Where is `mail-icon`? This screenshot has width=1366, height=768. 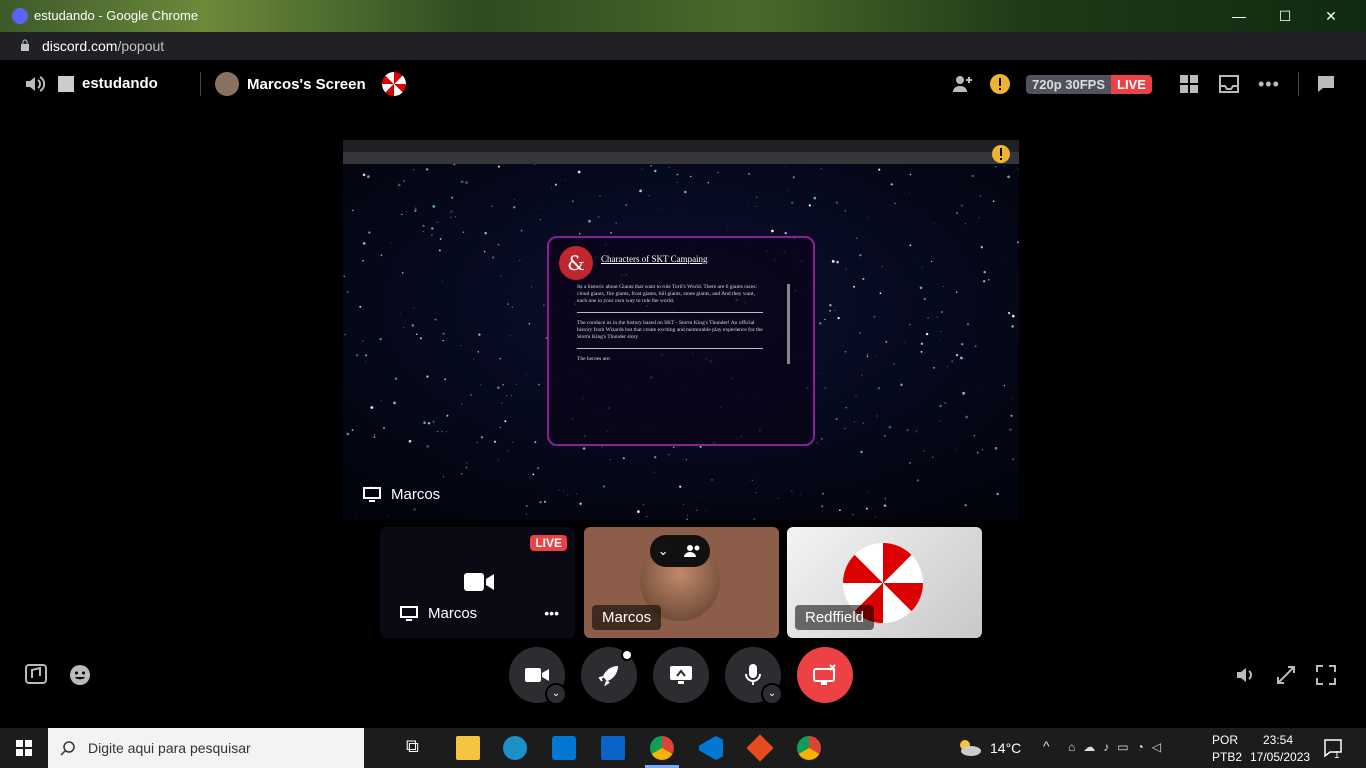
mail-icon is located at coordinates (613, 748).